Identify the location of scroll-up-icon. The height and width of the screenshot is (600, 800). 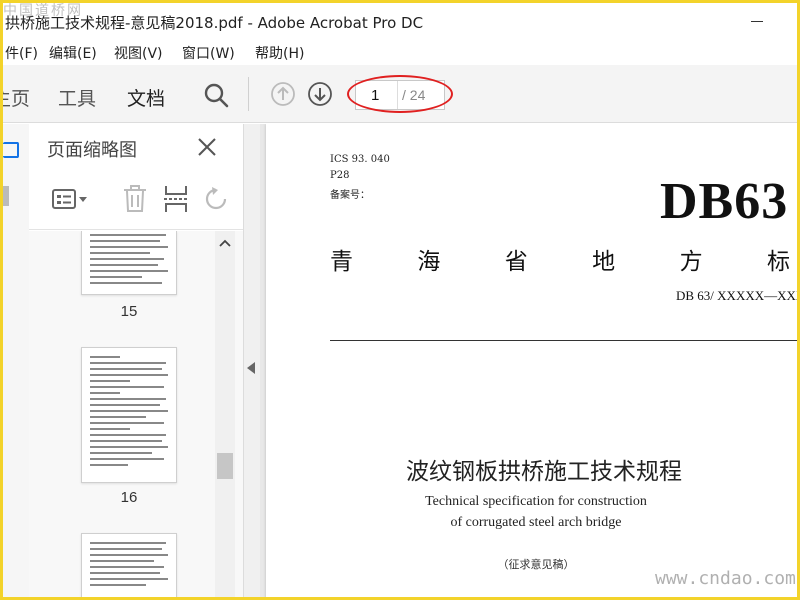
(225, 243).